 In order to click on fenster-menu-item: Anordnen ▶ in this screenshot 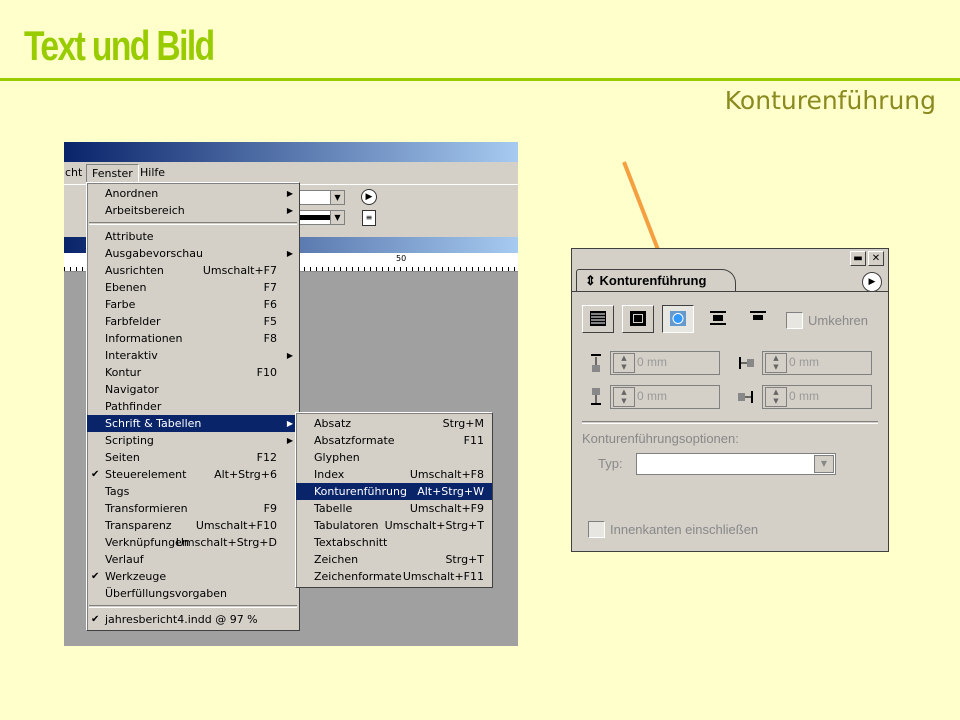, I will do `click(193, 193)`.